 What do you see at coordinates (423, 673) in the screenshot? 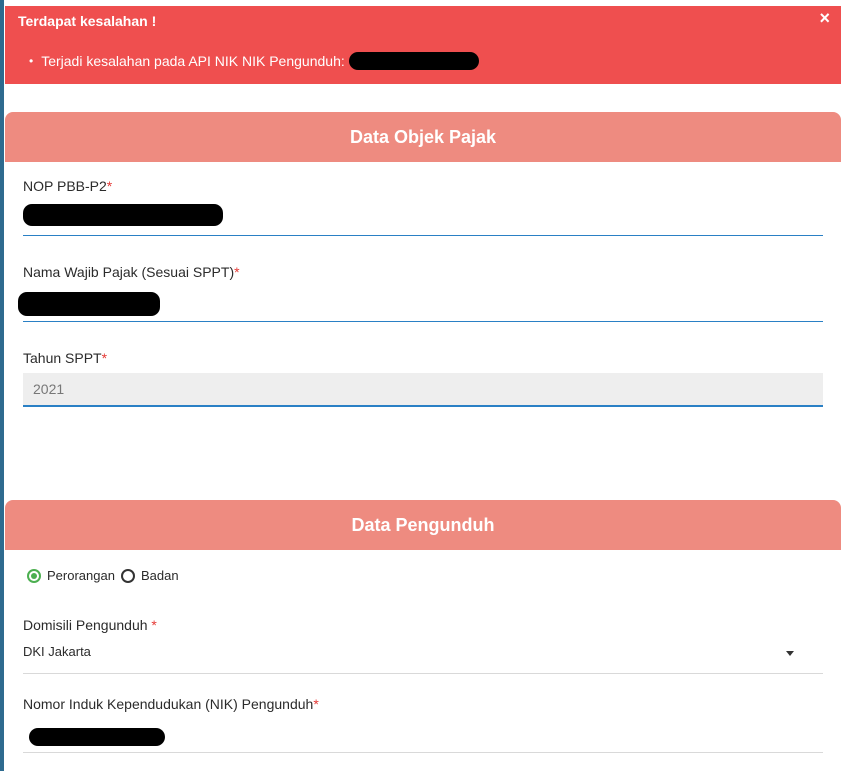
I see `domisili-select-underline` at bounding box center [423, 673].